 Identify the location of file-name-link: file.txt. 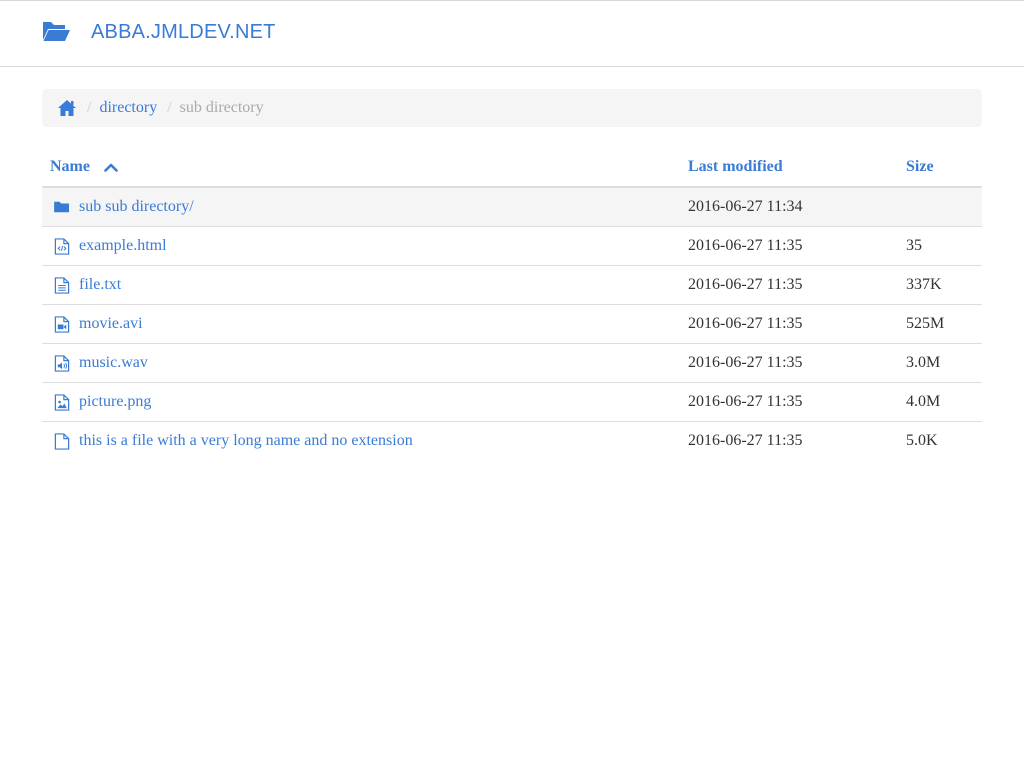
(100, 285).